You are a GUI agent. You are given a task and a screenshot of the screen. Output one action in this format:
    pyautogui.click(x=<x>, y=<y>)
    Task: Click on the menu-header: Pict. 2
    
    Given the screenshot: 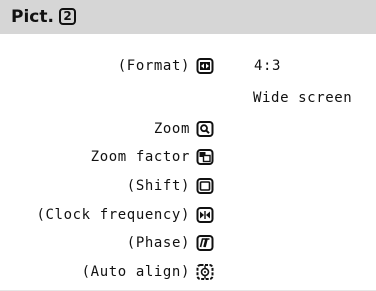 What is the action you would take?
    pyautogui.click(x=188, y=17)
    